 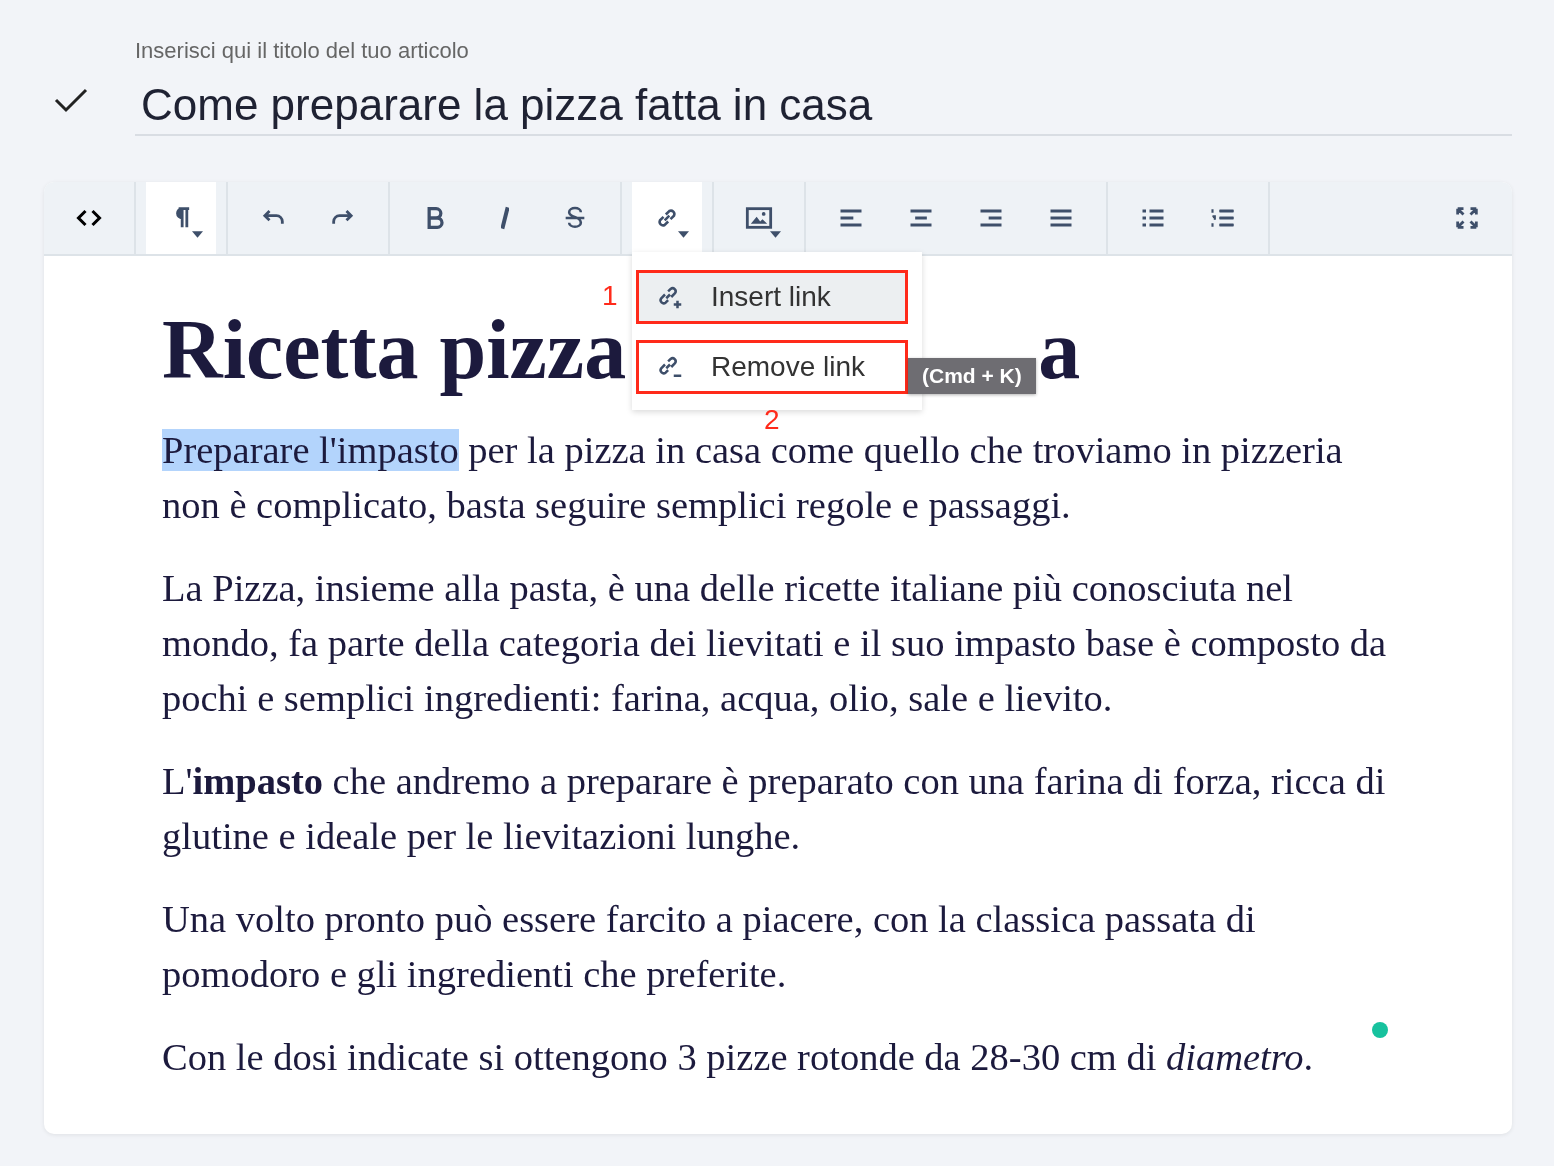 I want to click on callout-number: 1, so click(x=610, y=296).